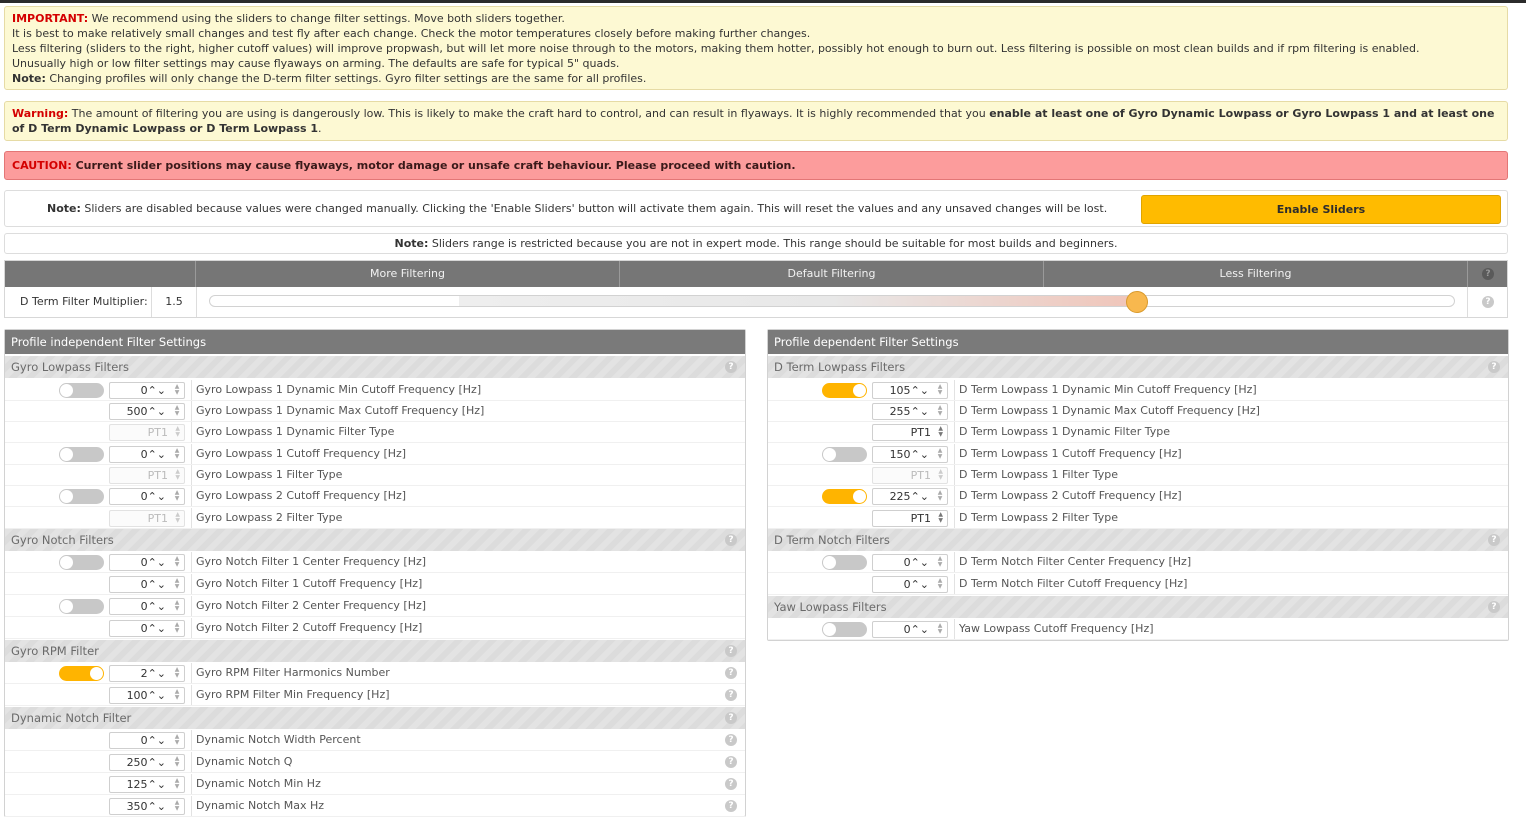  Describe the element at coordinates (147, 695) in the screenshot. I see `number-input: 100 ▲ ▼` at that location.